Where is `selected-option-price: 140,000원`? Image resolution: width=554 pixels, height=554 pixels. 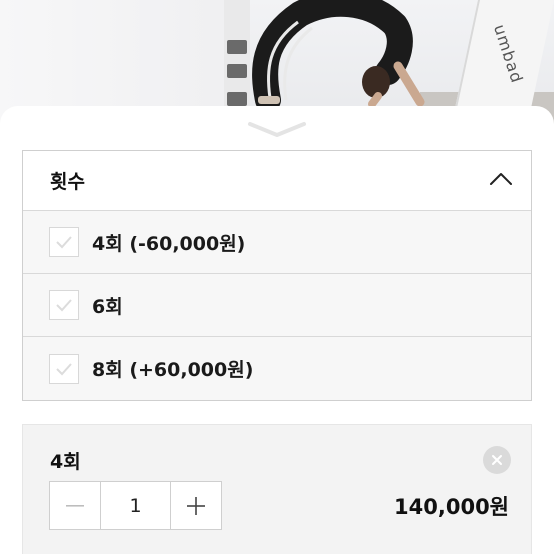 selected-option-price: 140,000원 is located at coordinates (451, 507).